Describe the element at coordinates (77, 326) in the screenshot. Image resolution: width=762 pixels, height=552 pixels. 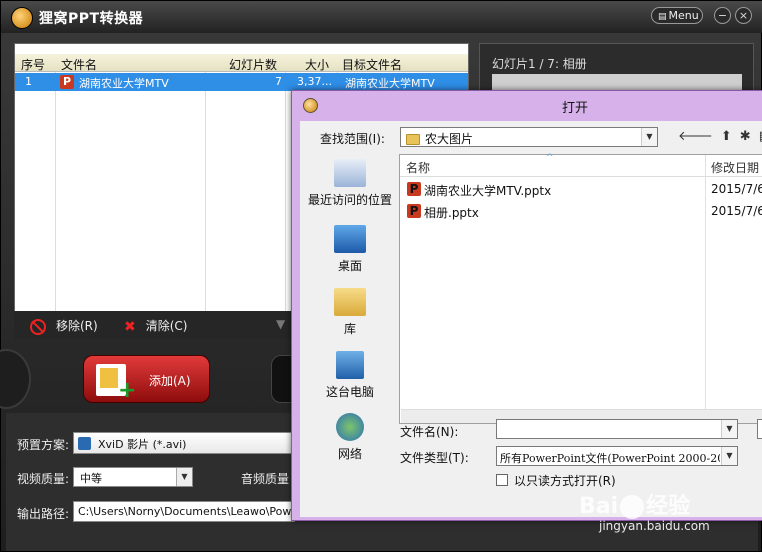
I see `remove-label: 移除(R)` at that location.